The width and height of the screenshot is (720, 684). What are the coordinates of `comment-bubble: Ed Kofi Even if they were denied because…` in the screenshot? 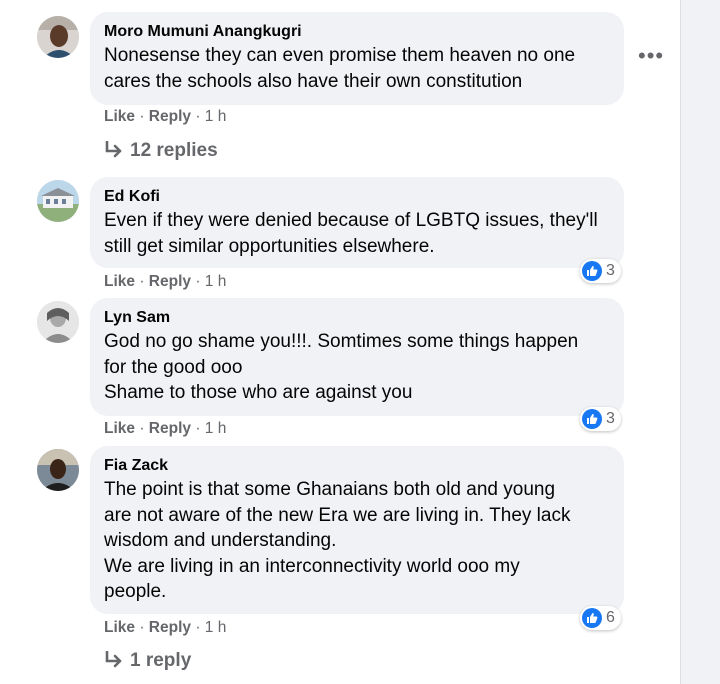 It's located at (357, 222).